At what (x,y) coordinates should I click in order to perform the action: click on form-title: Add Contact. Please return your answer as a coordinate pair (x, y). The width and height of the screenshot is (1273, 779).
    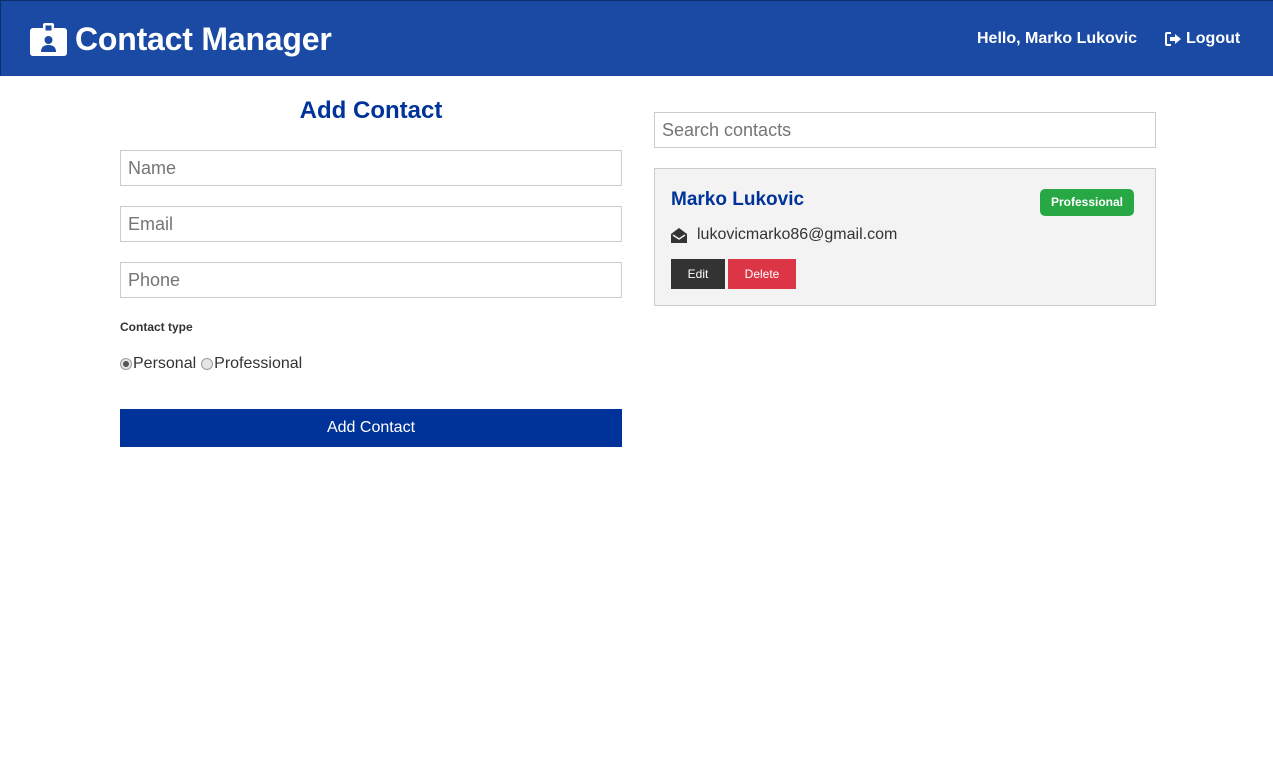
    Looking at the image, I should click on (371, 110).